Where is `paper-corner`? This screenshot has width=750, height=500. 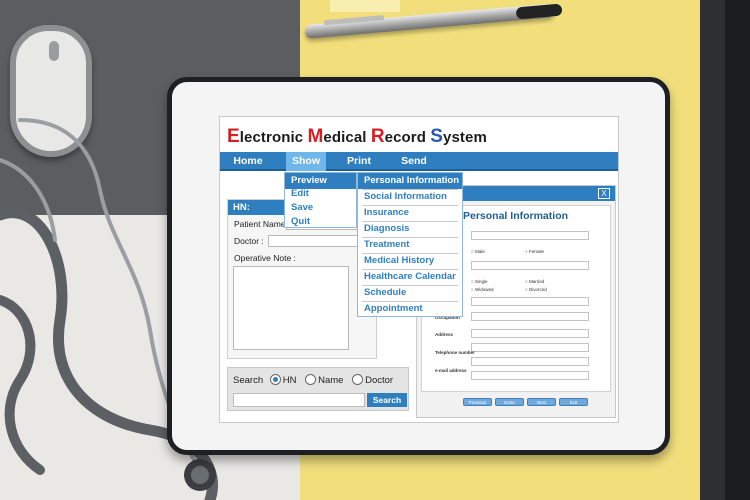 paper-corner is located at coordinates (365, 6).